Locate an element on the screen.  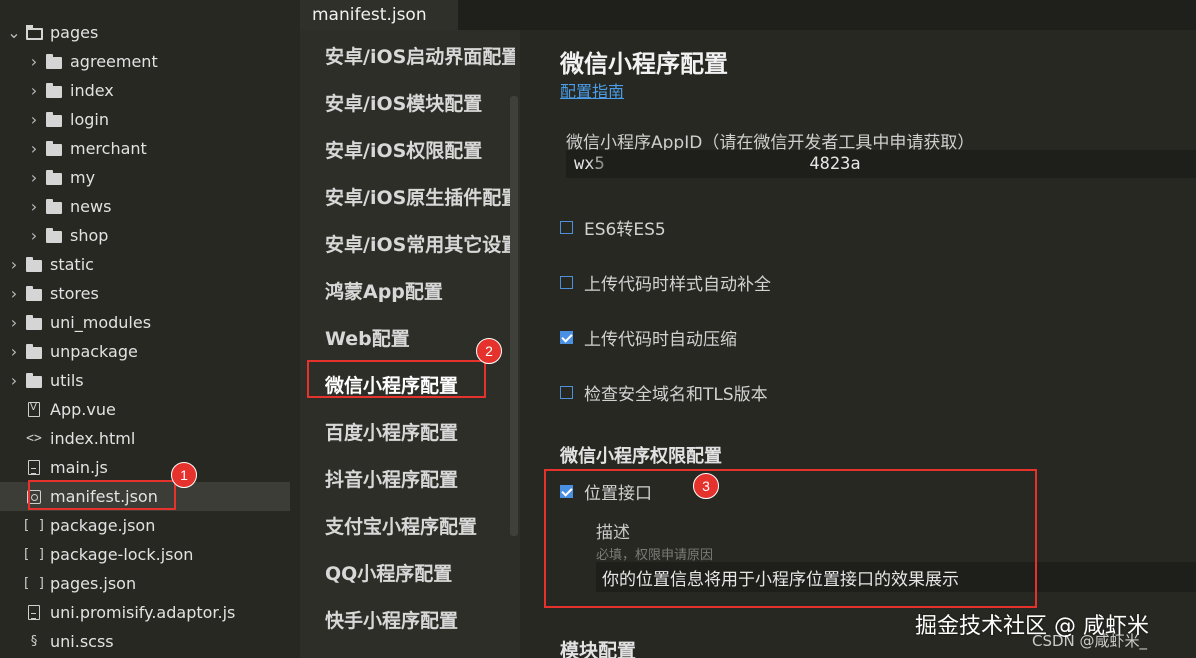
file-tree-item-app-vue: App.vue is located at coordinates (145, 409).